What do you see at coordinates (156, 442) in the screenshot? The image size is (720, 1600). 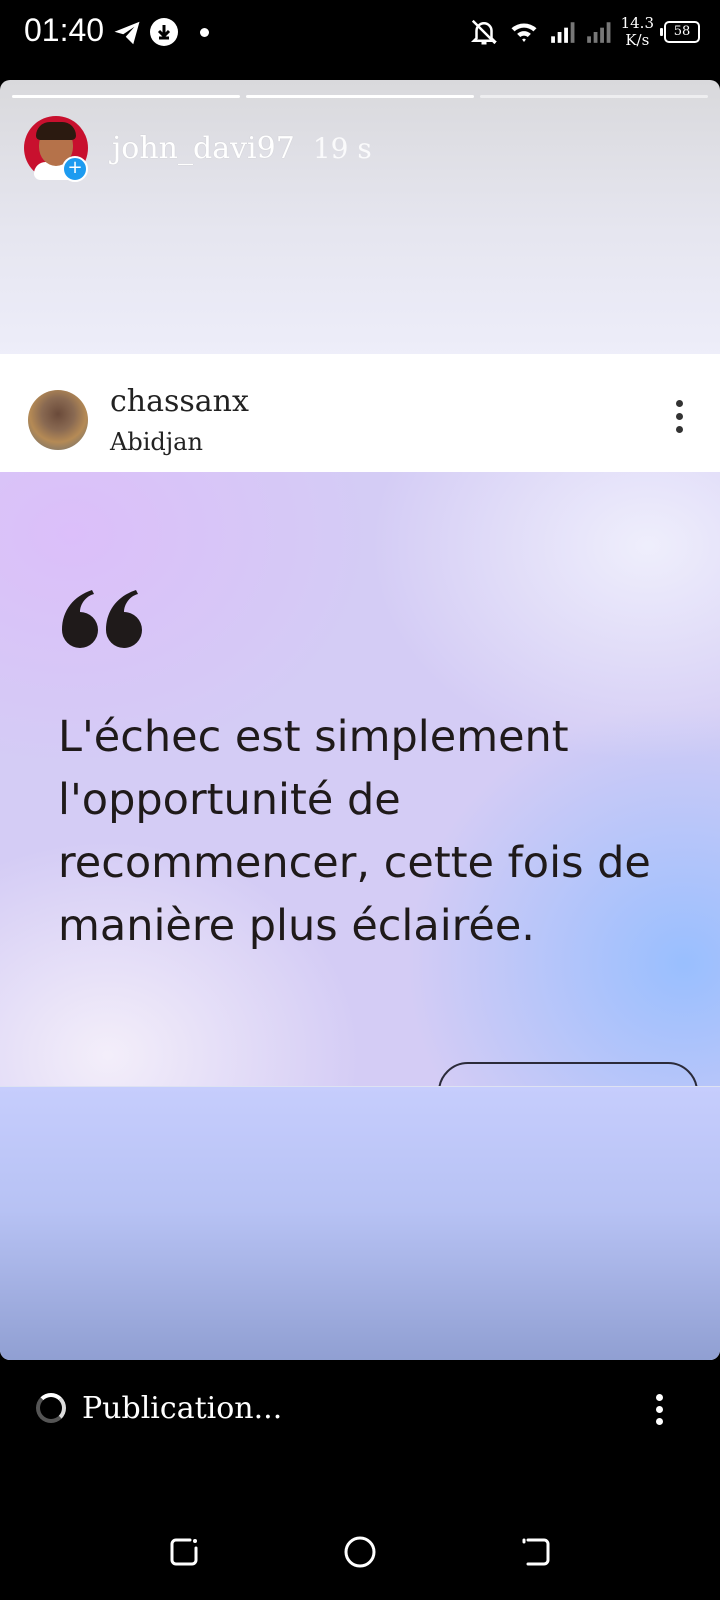 I see `post-location: Abidjan` at bounding box center [156, 442].